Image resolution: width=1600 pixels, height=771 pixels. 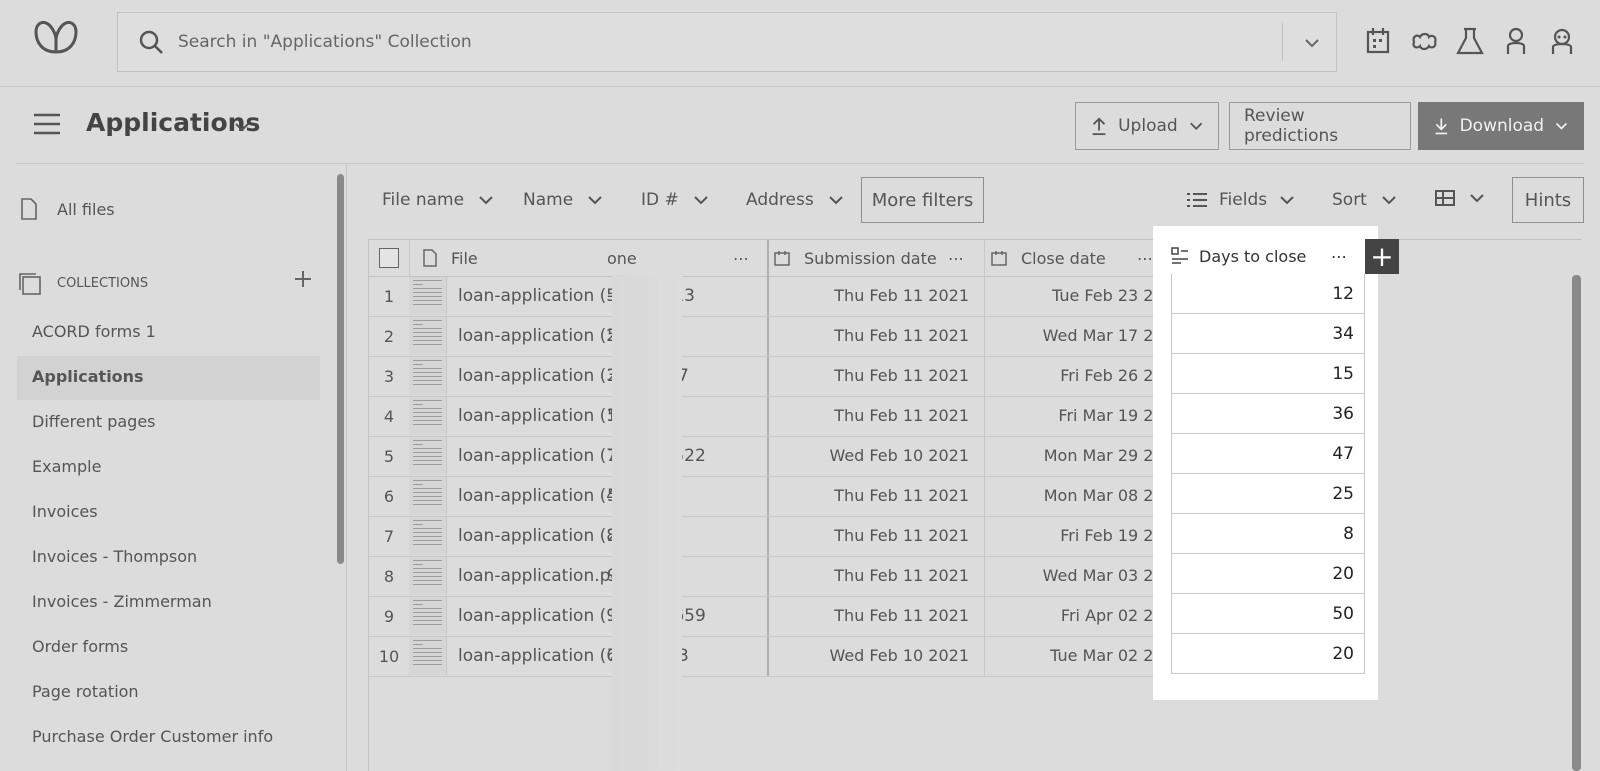 I want to click on fields-label: Fields, so click(x=1243, y=200).